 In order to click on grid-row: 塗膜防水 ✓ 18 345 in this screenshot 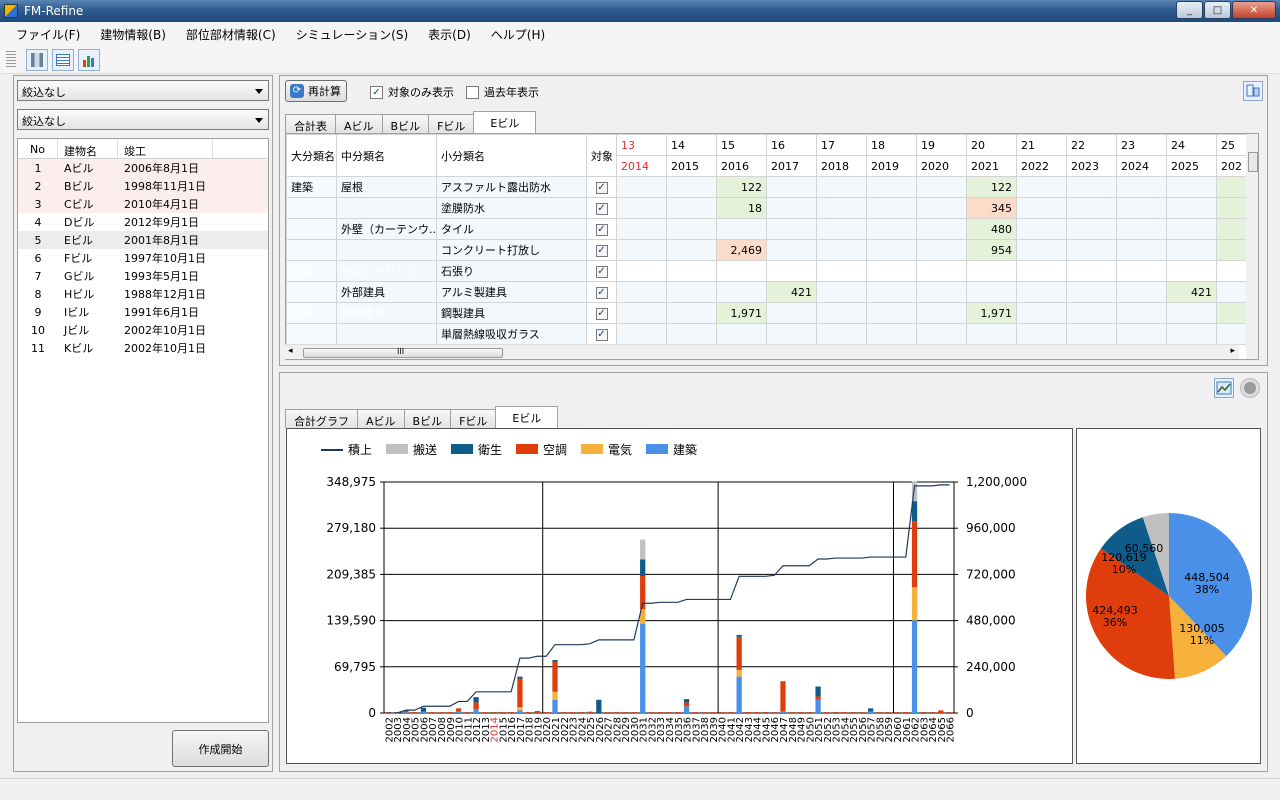, I will do `click(772, 208)`.